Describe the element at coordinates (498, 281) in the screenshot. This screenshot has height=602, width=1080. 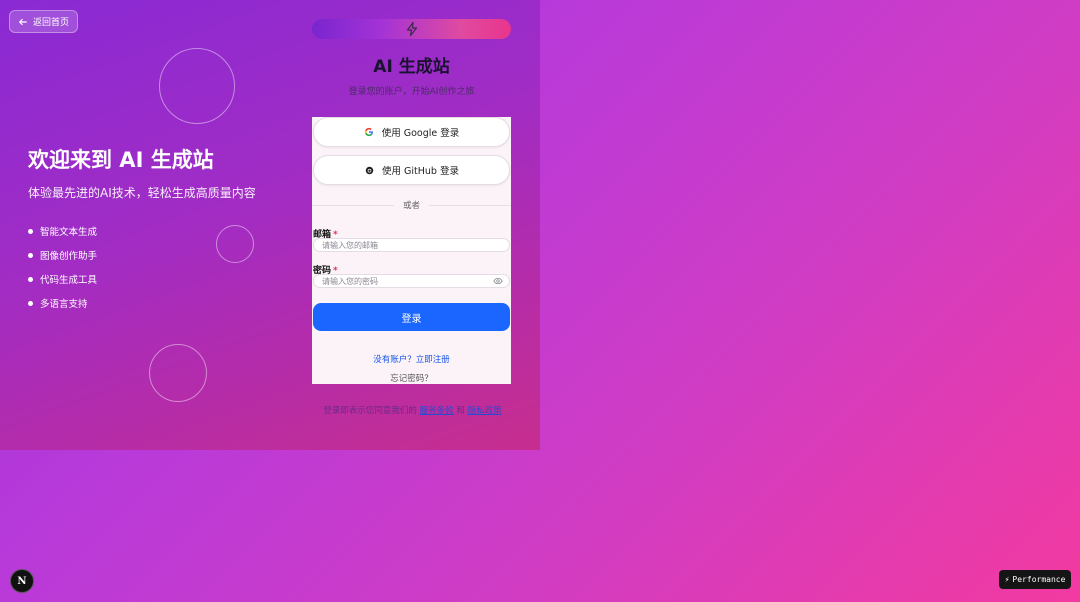
I see `eye-icon` at that location.